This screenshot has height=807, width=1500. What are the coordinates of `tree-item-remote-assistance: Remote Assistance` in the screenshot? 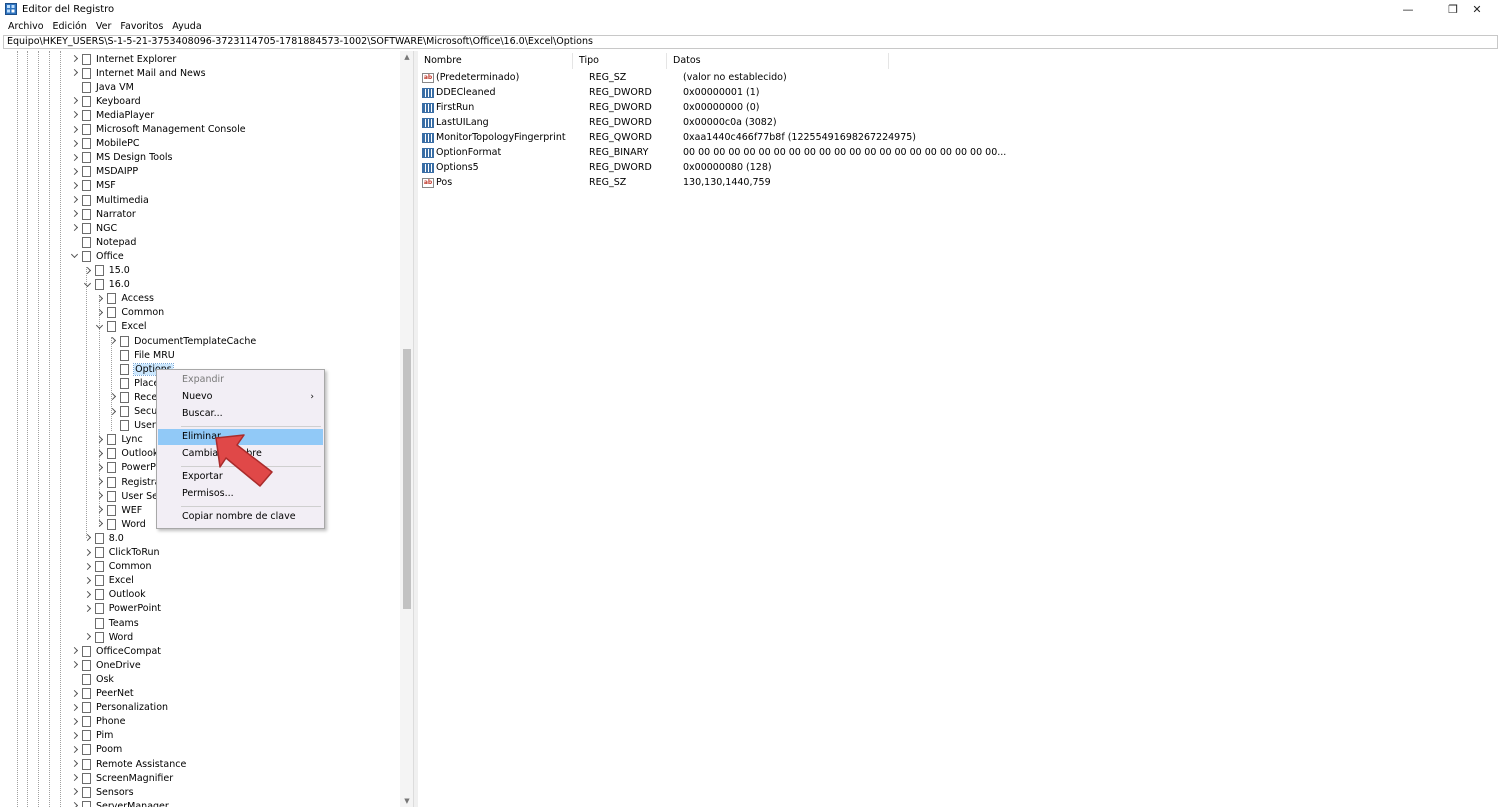 It's located at (128, 764).